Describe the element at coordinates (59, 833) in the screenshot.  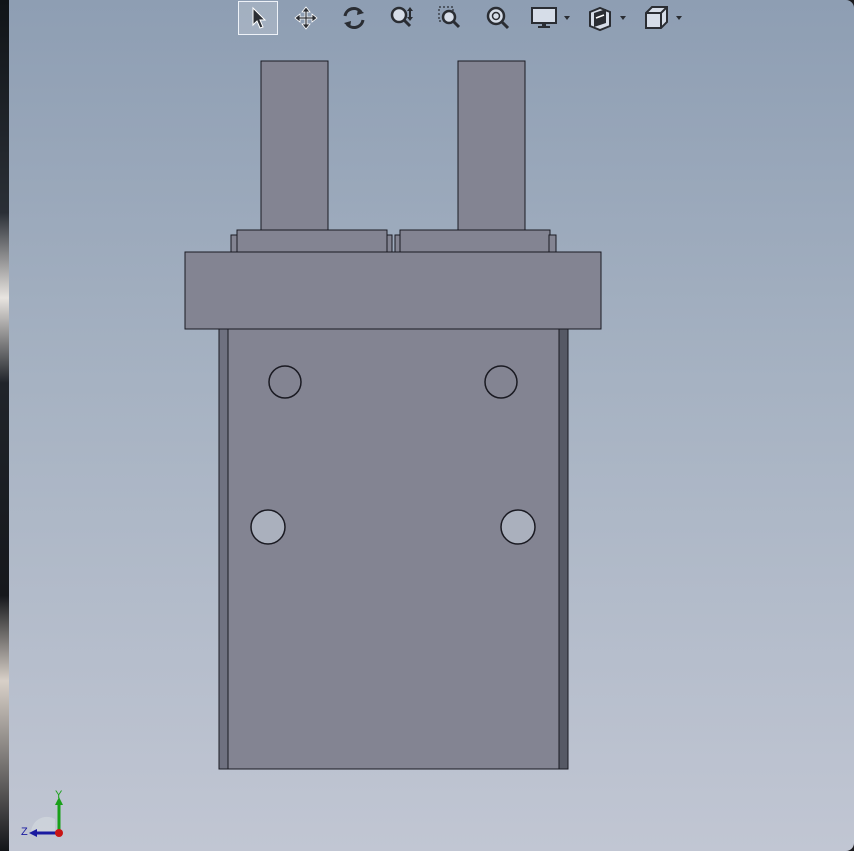
I see `x-axis-dot` at that location.